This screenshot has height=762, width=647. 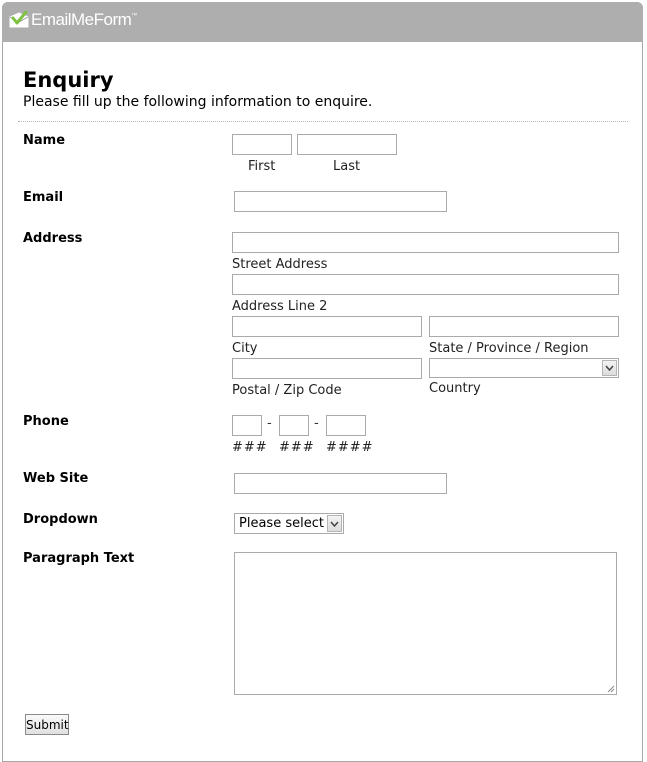 What do you see at coordinates (327, 368) in the screenshot?
I see `postal-code-input` at bounding box center [327, 368].